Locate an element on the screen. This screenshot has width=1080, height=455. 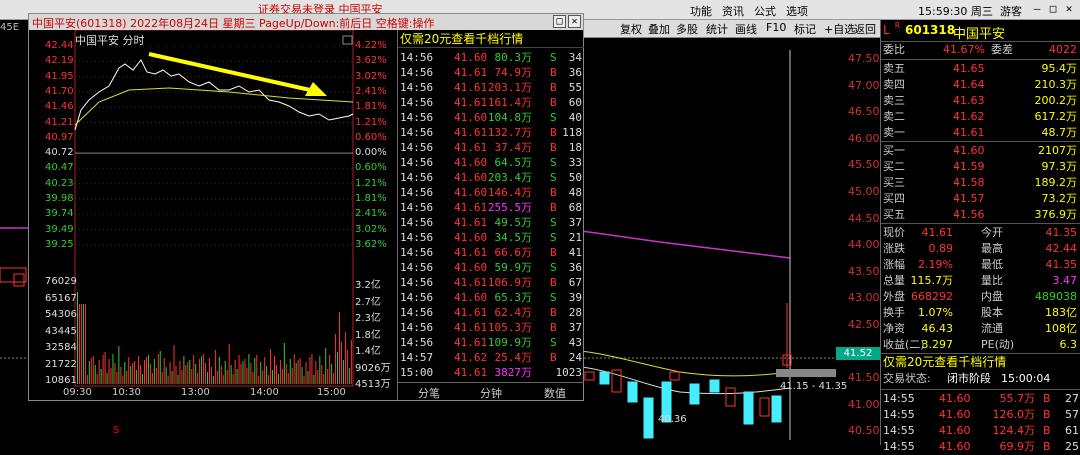
tick-price: 41.61 is located at coordinates (471, 312).